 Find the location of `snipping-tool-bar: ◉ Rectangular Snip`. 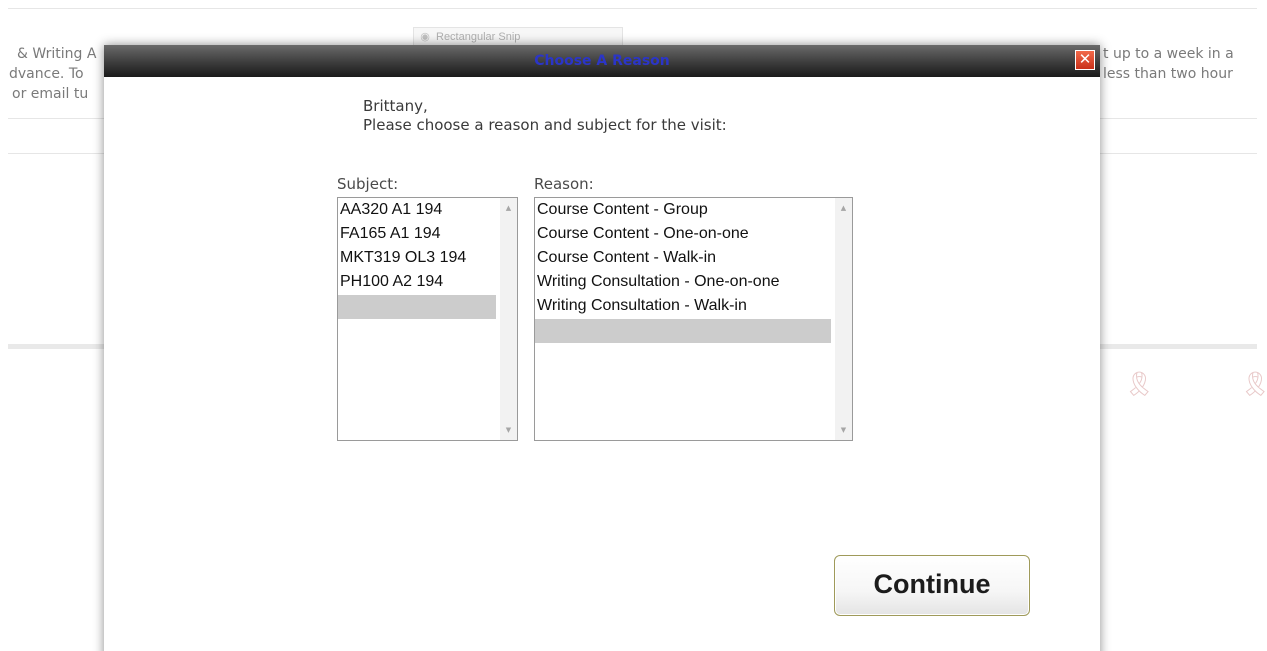

snipping-tool-bar: ◉ Rectangular Snip is located at coordinates (518, 37).